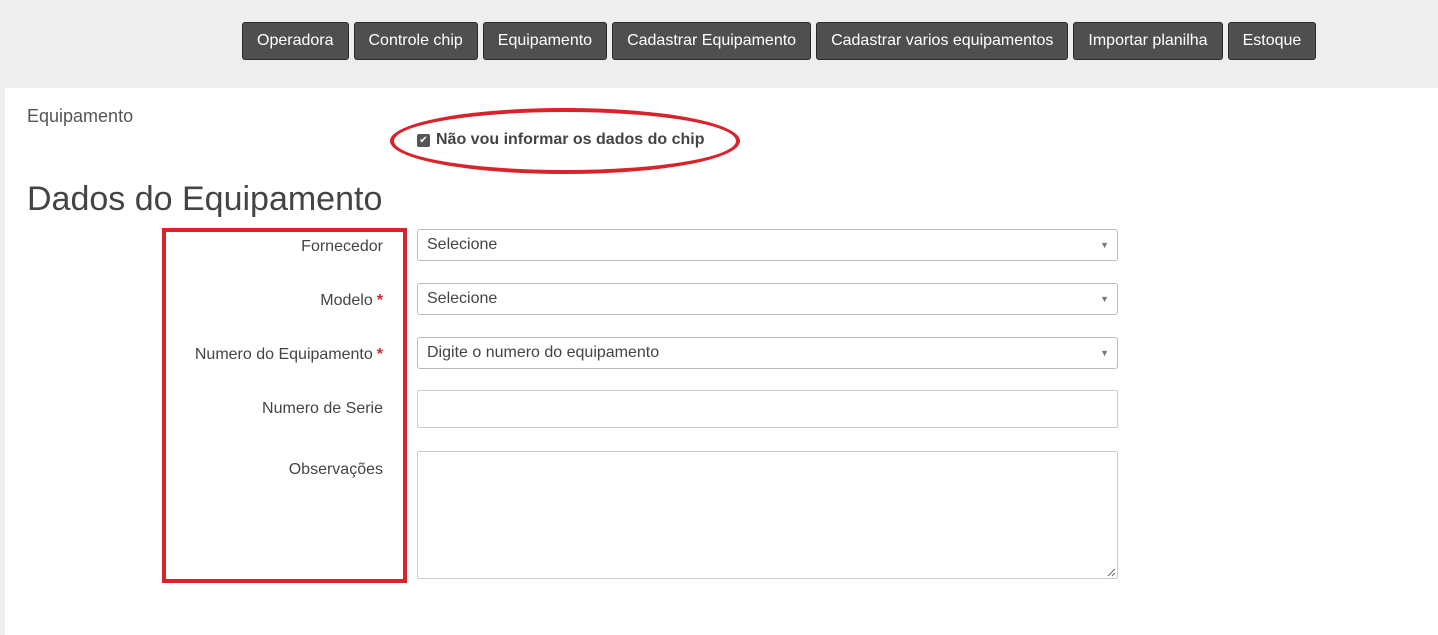 The width and height of the screenshot is (1438, 635). What do you see at coordinates (462, 298) in the screenshot?
I see `modelo-select-value: Selecione` at bounding box center [462, 298].